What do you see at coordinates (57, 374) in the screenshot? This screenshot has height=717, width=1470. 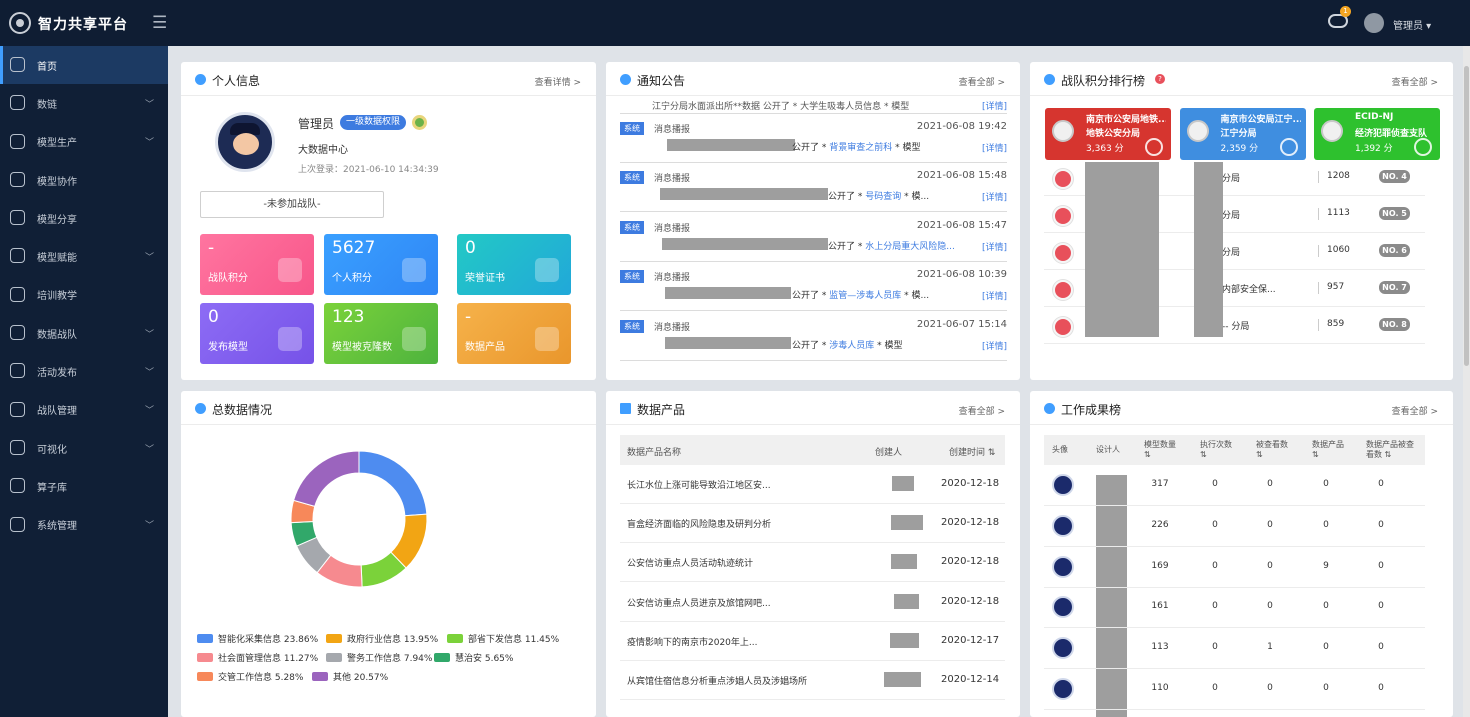 I see `sidebar-item-label: 活动发布` at bounding box center [57, 374].